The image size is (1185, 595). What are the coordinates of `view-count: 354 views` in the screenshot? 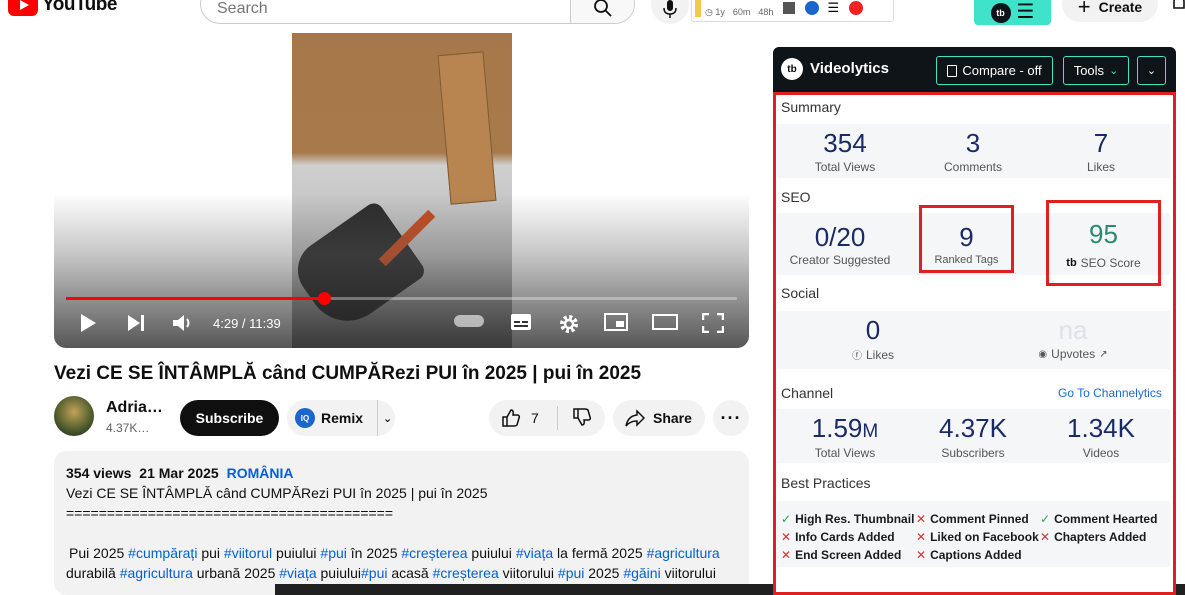 It's located at (99, 473).